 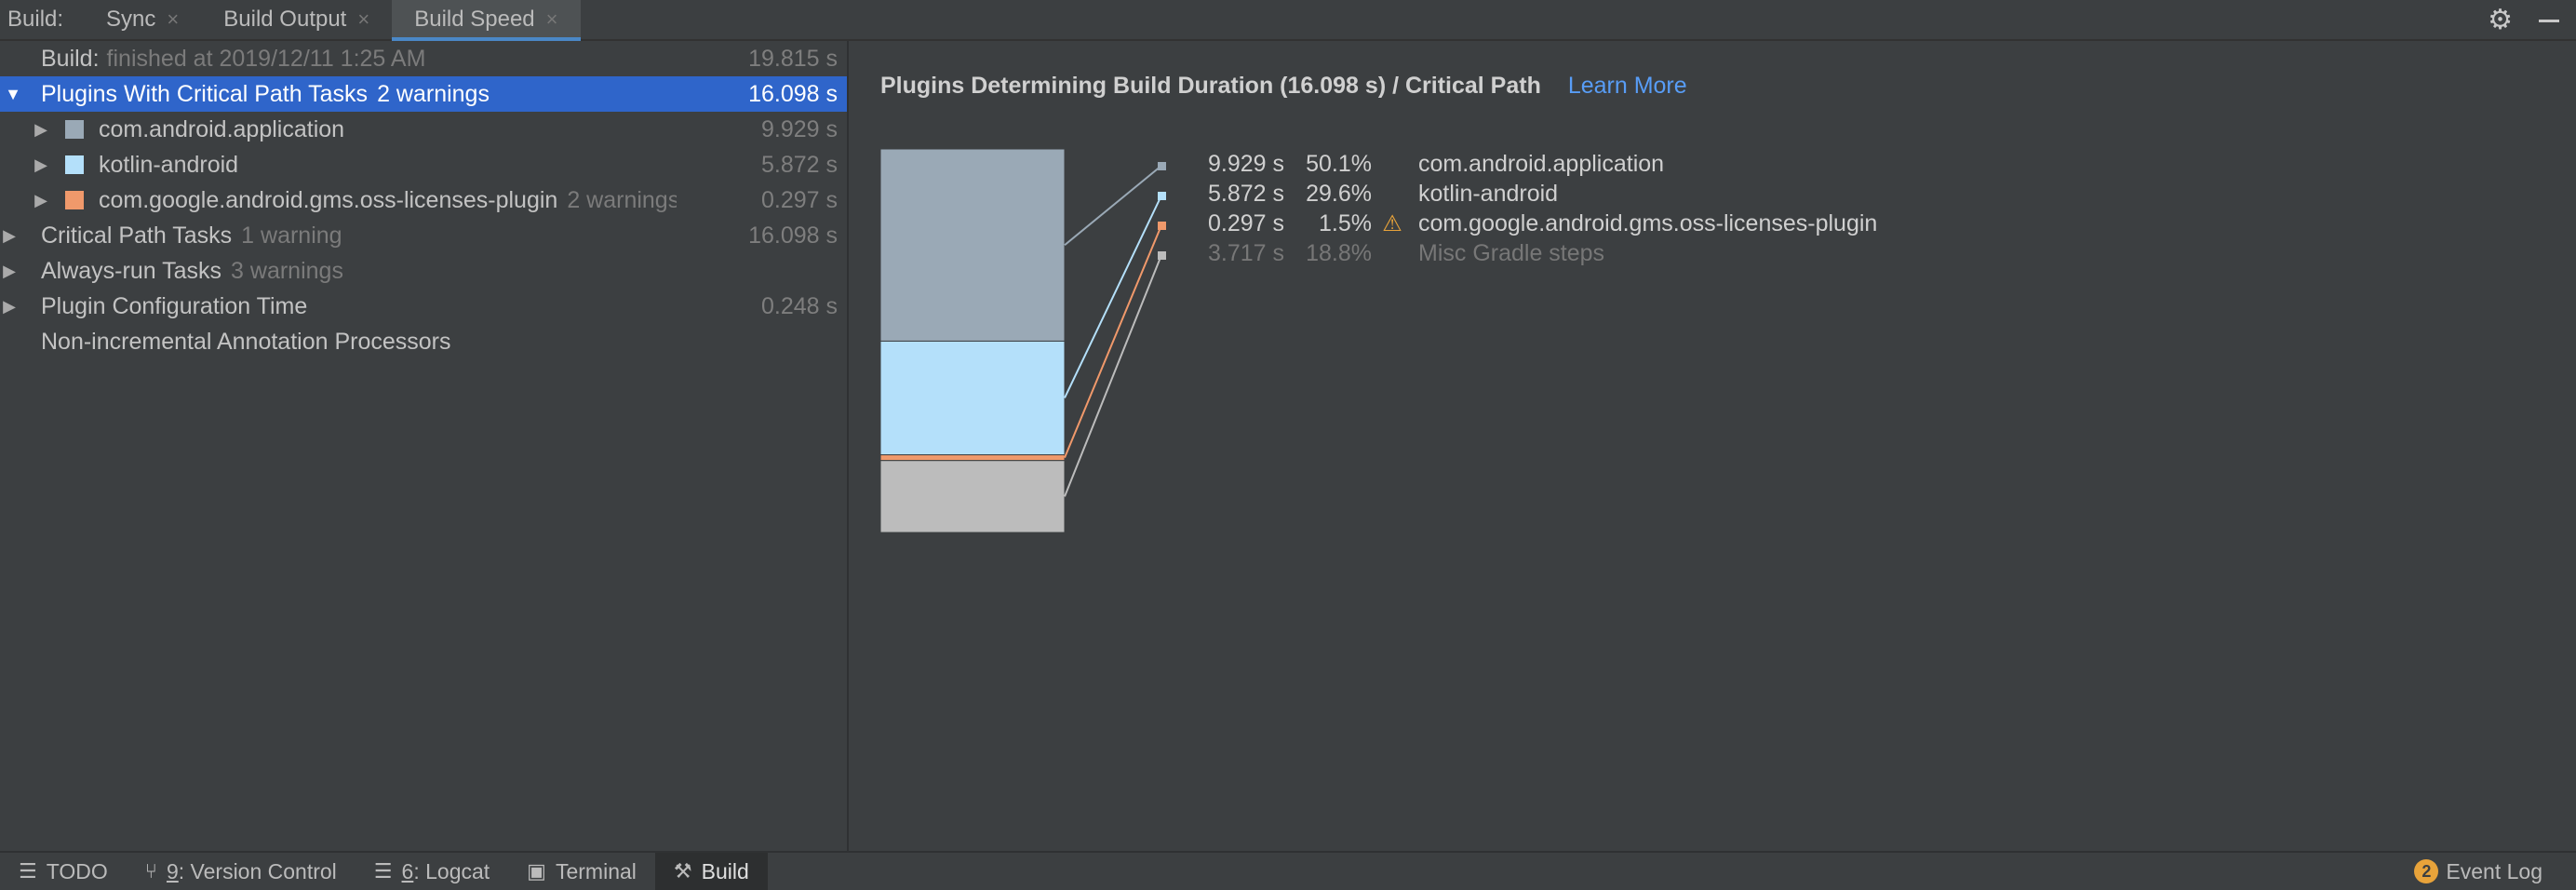 What do you see at coordinates (1345, 223) in the screenshot?
I see `chart-data-label-percent: 1.5%` at bounding box center [1345, 223].